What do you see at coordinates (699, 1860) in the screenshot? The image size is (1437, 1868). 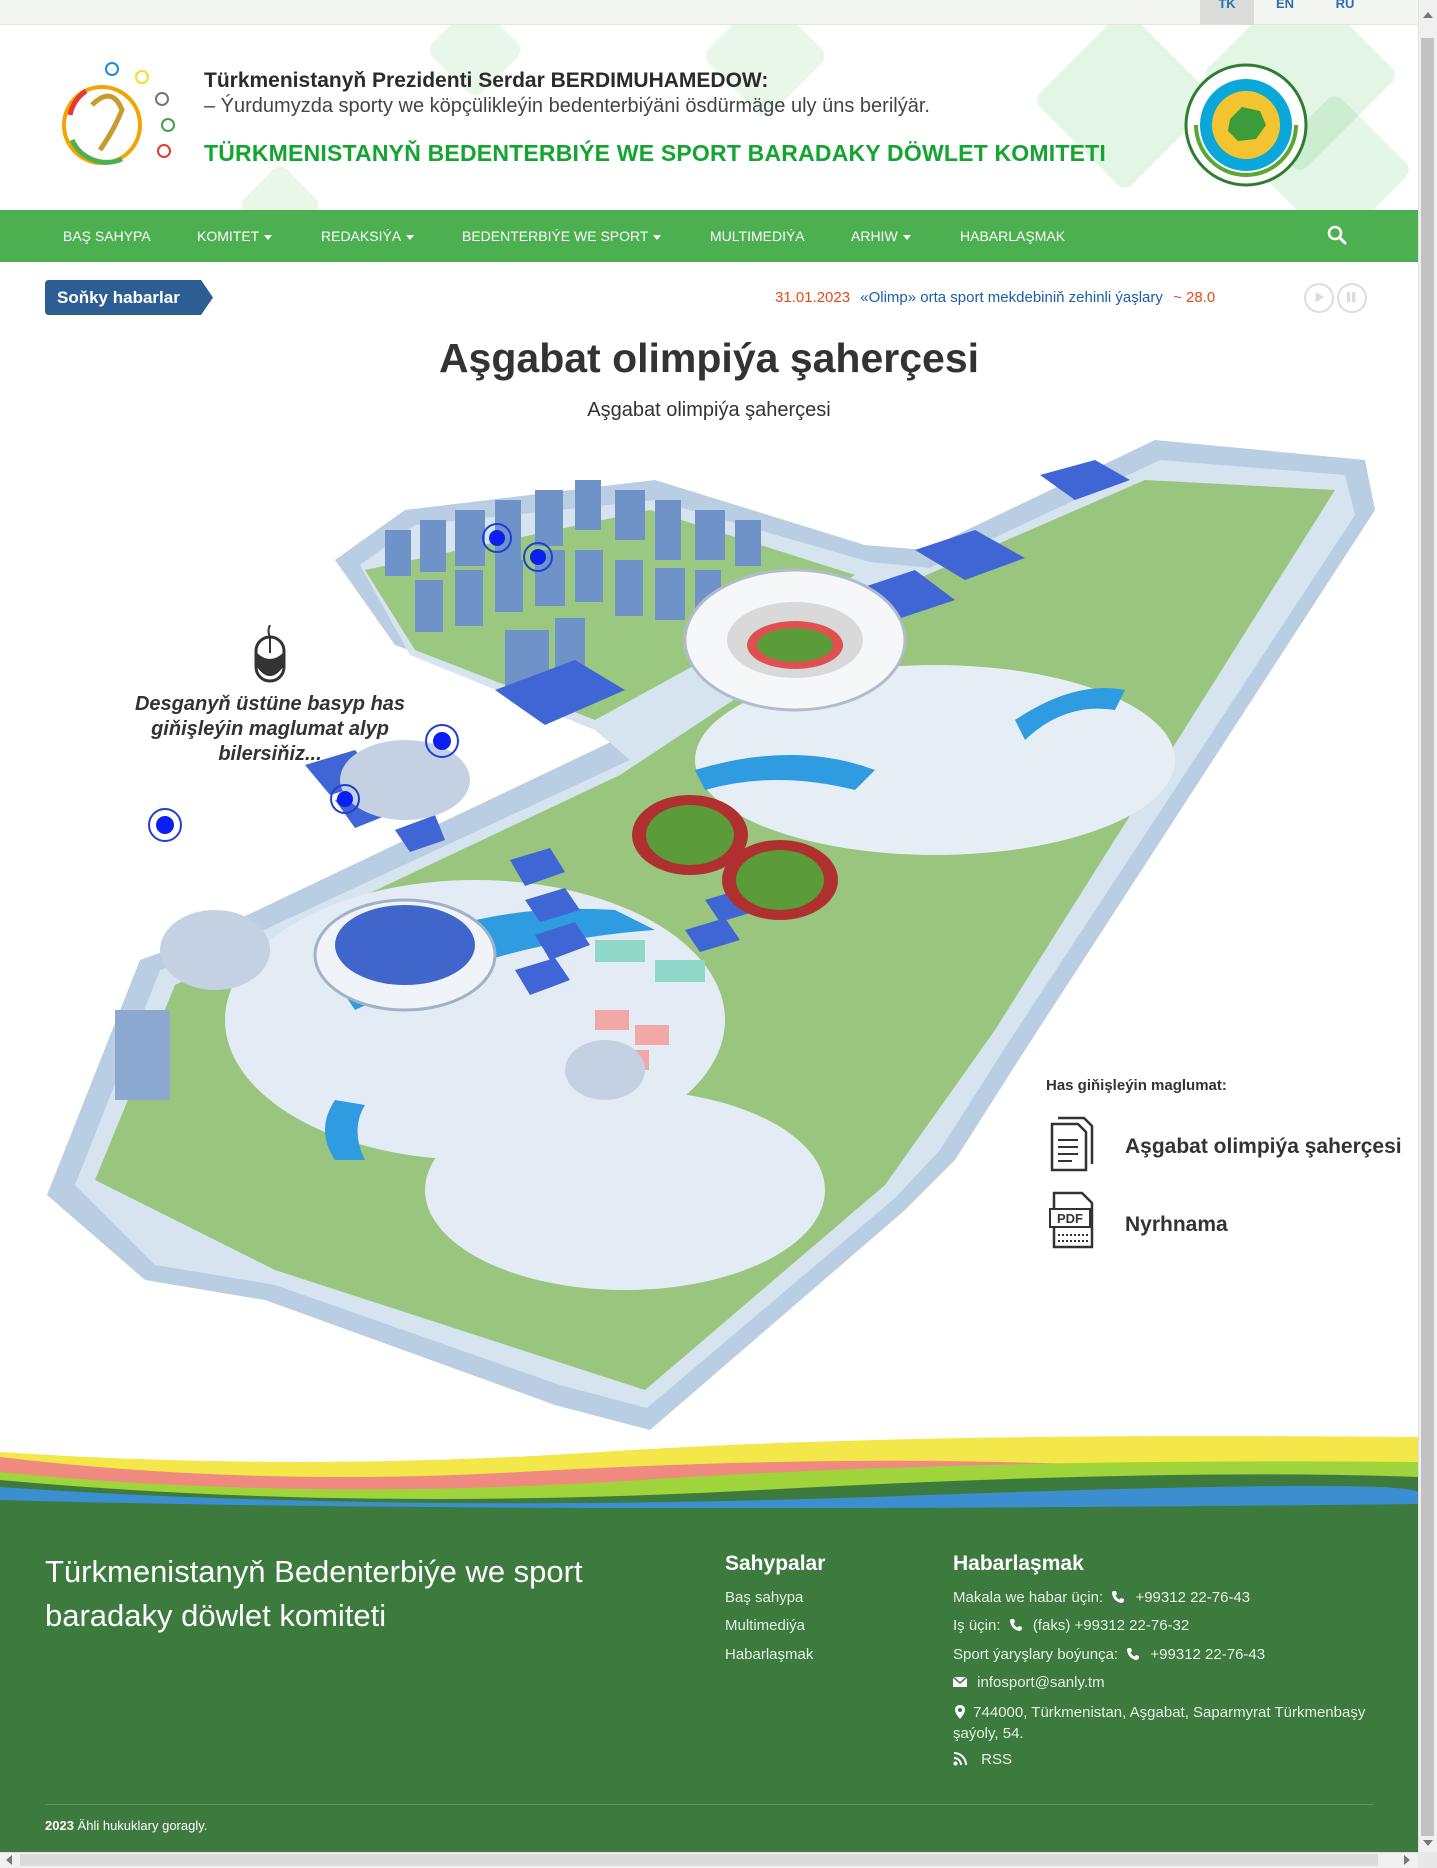 I see `horizontal-scrollbar-thumb` at bounding box center [699, 1860].